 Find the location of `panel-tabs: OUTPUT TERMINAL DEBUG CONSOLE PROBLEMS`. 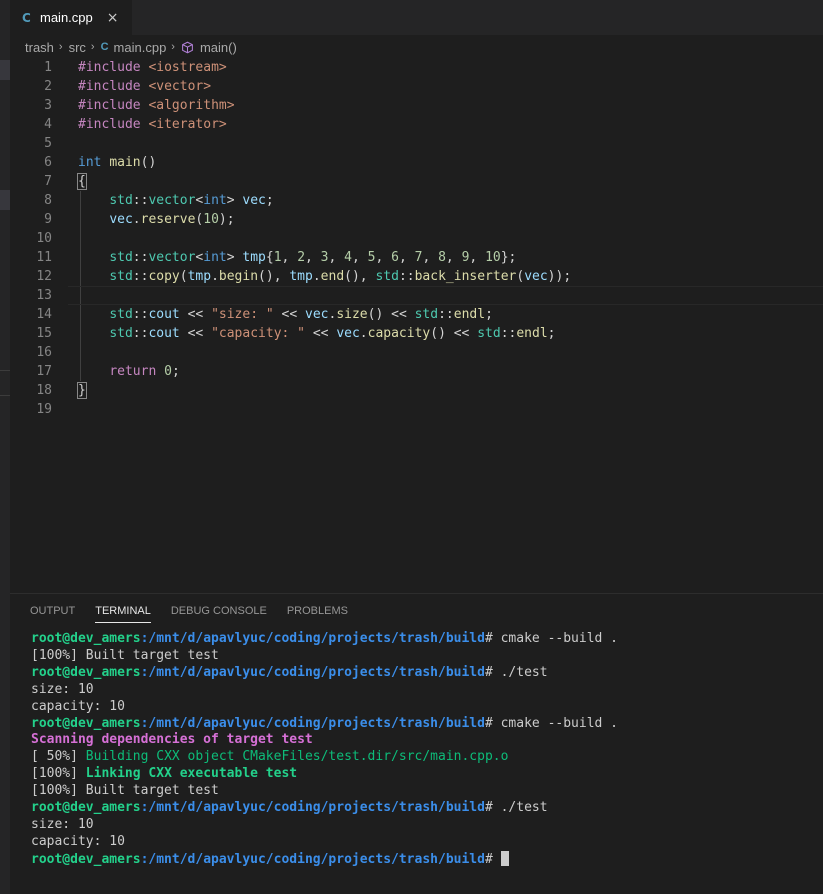

panel-tabs: OUTPUT TERMINAL DEBUG CONSOLE PROBLEMS is located at coordinates (189, 611).